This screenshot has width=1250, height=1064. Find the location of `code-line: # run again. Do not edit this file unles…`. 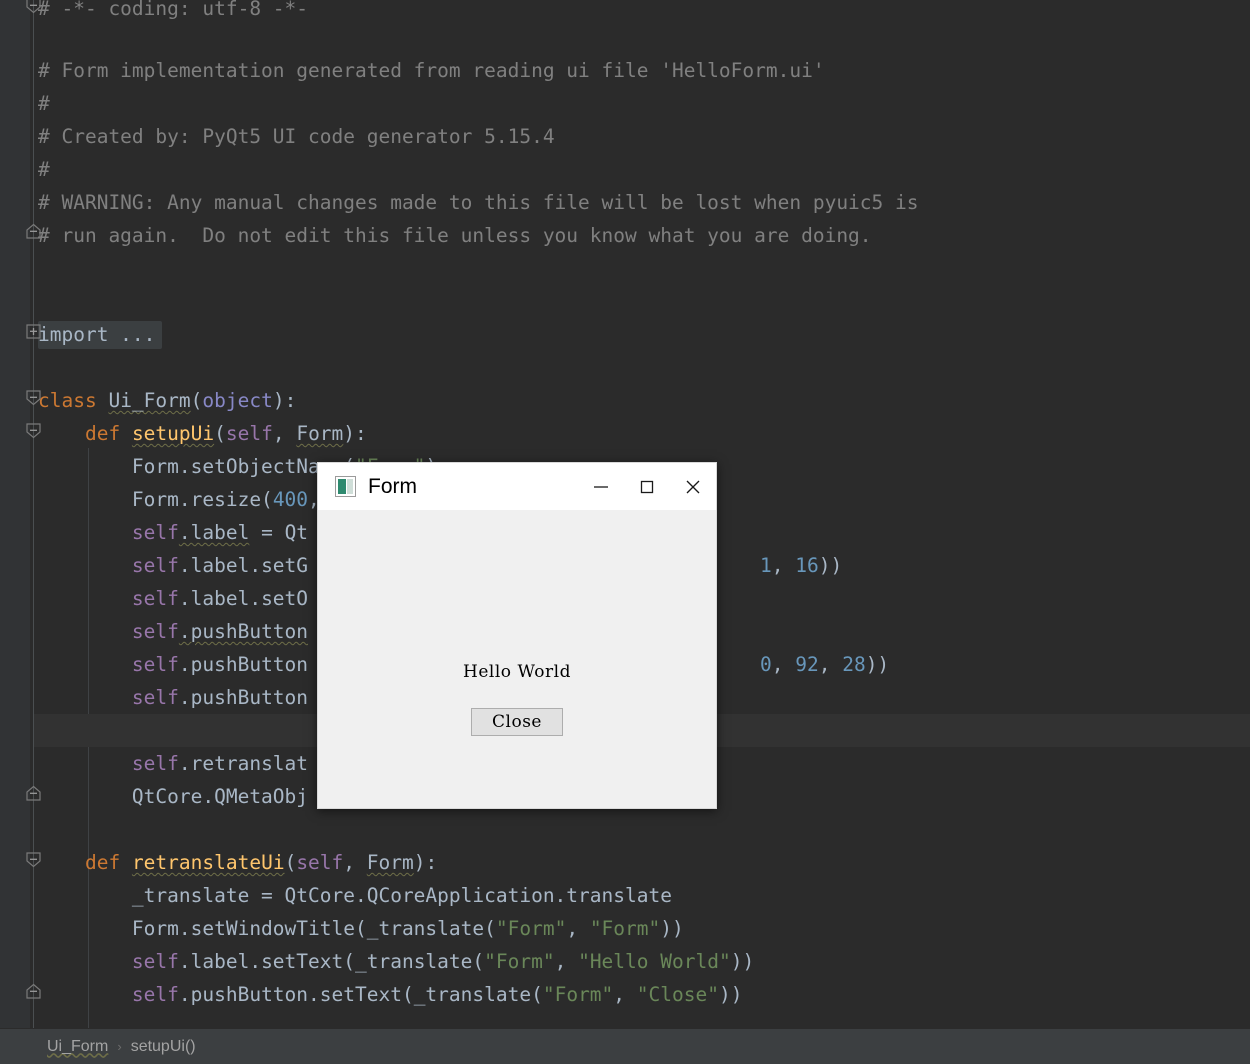

code-line: # run again. Do not edit this file unles… is located at coordinates (436, 235).